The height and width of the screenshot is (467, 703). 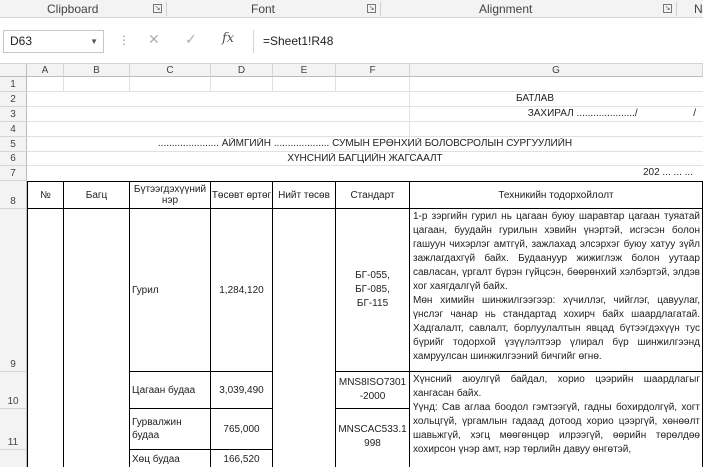 I want to click on ribbon-group-clipboard-label: Clipboard, so click(x=73, y=9).